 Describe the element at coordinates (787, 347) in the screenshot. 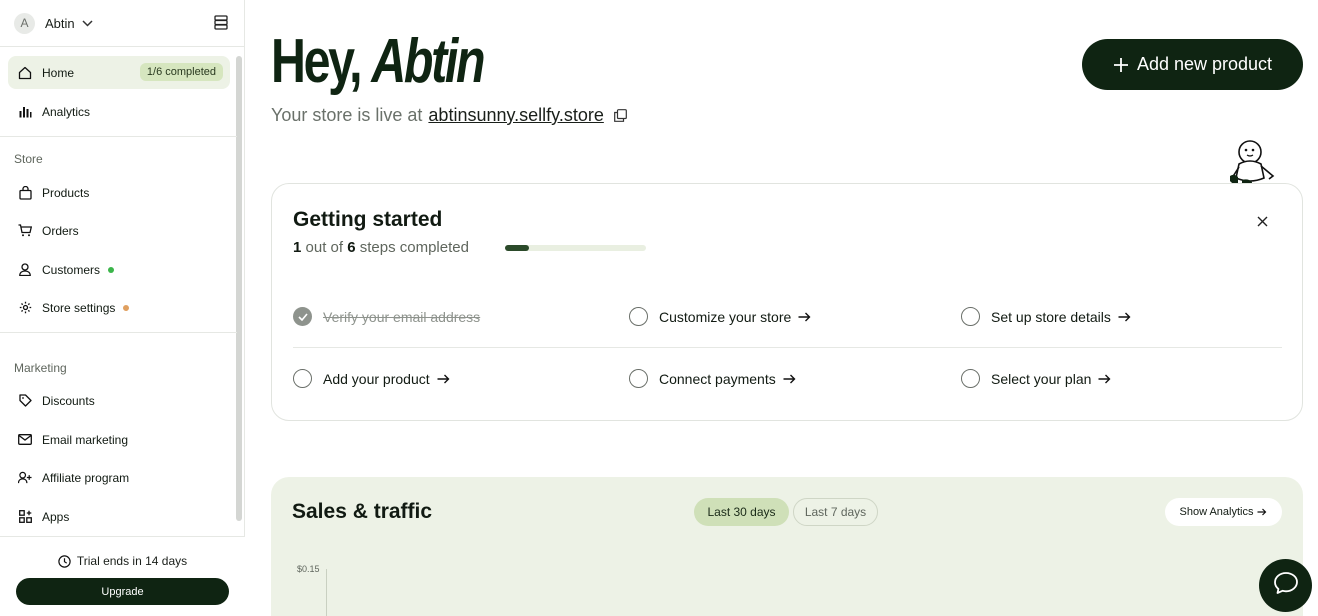

I see `steps-divider` at that location.